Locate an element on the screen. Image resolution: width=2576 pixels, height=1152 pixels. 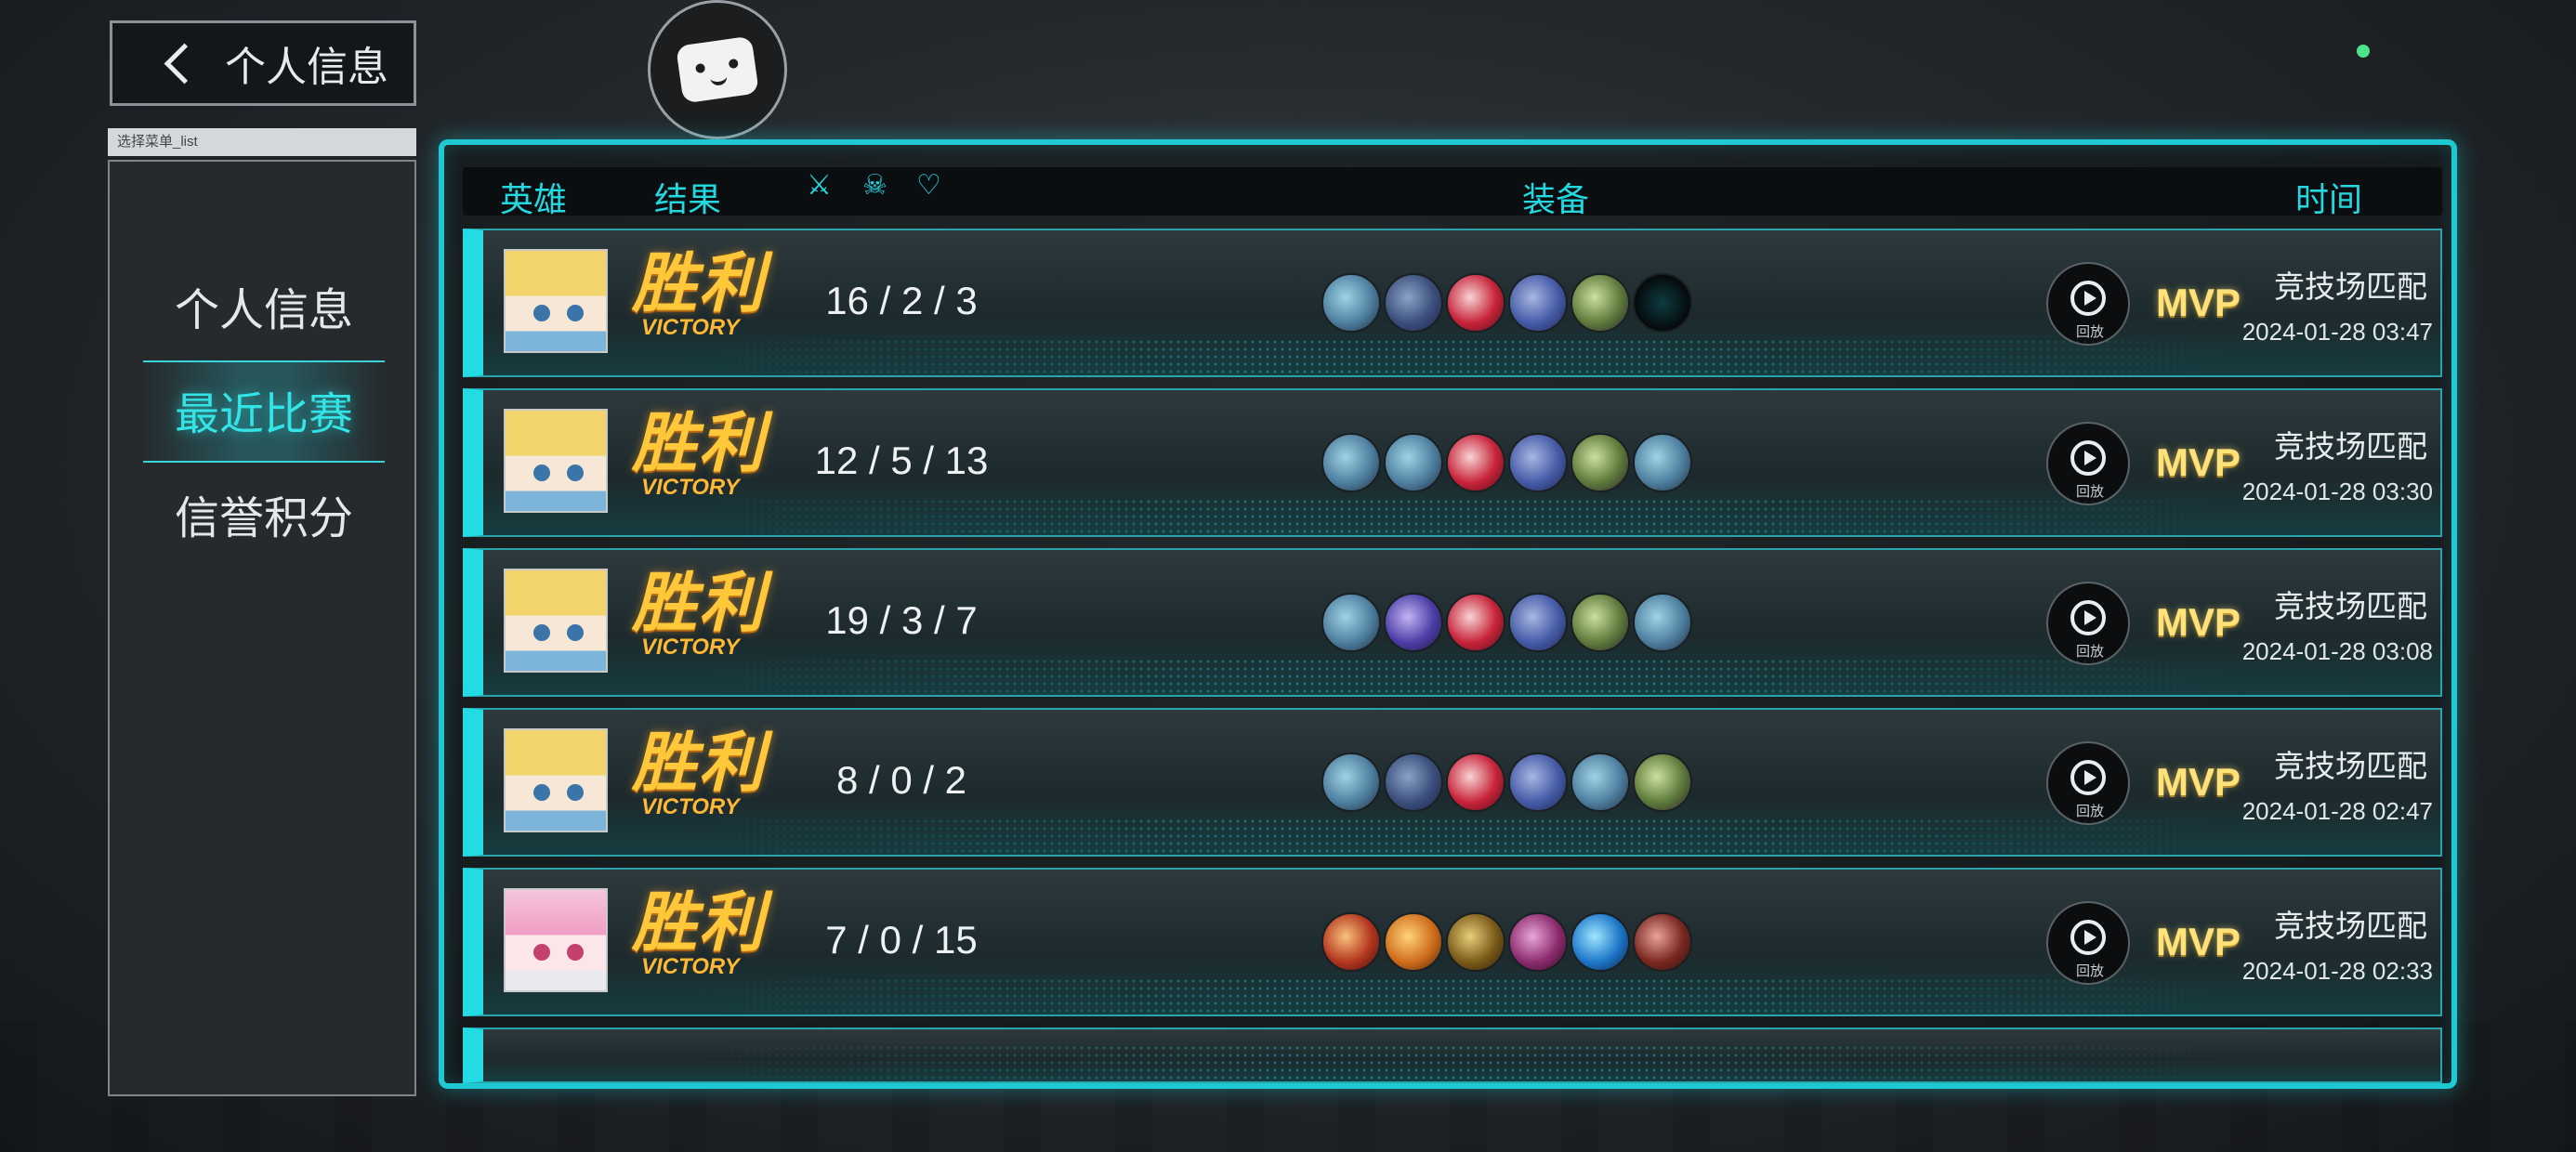
skull-icon: ☠ is located at coordinates (874, 185).